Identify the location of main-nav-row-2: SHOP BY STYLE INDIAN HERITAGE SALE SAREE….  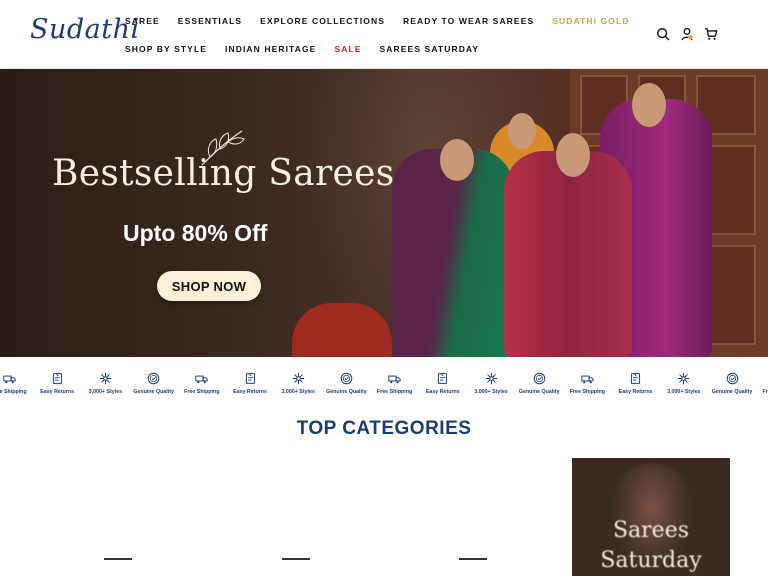
(302, 49).